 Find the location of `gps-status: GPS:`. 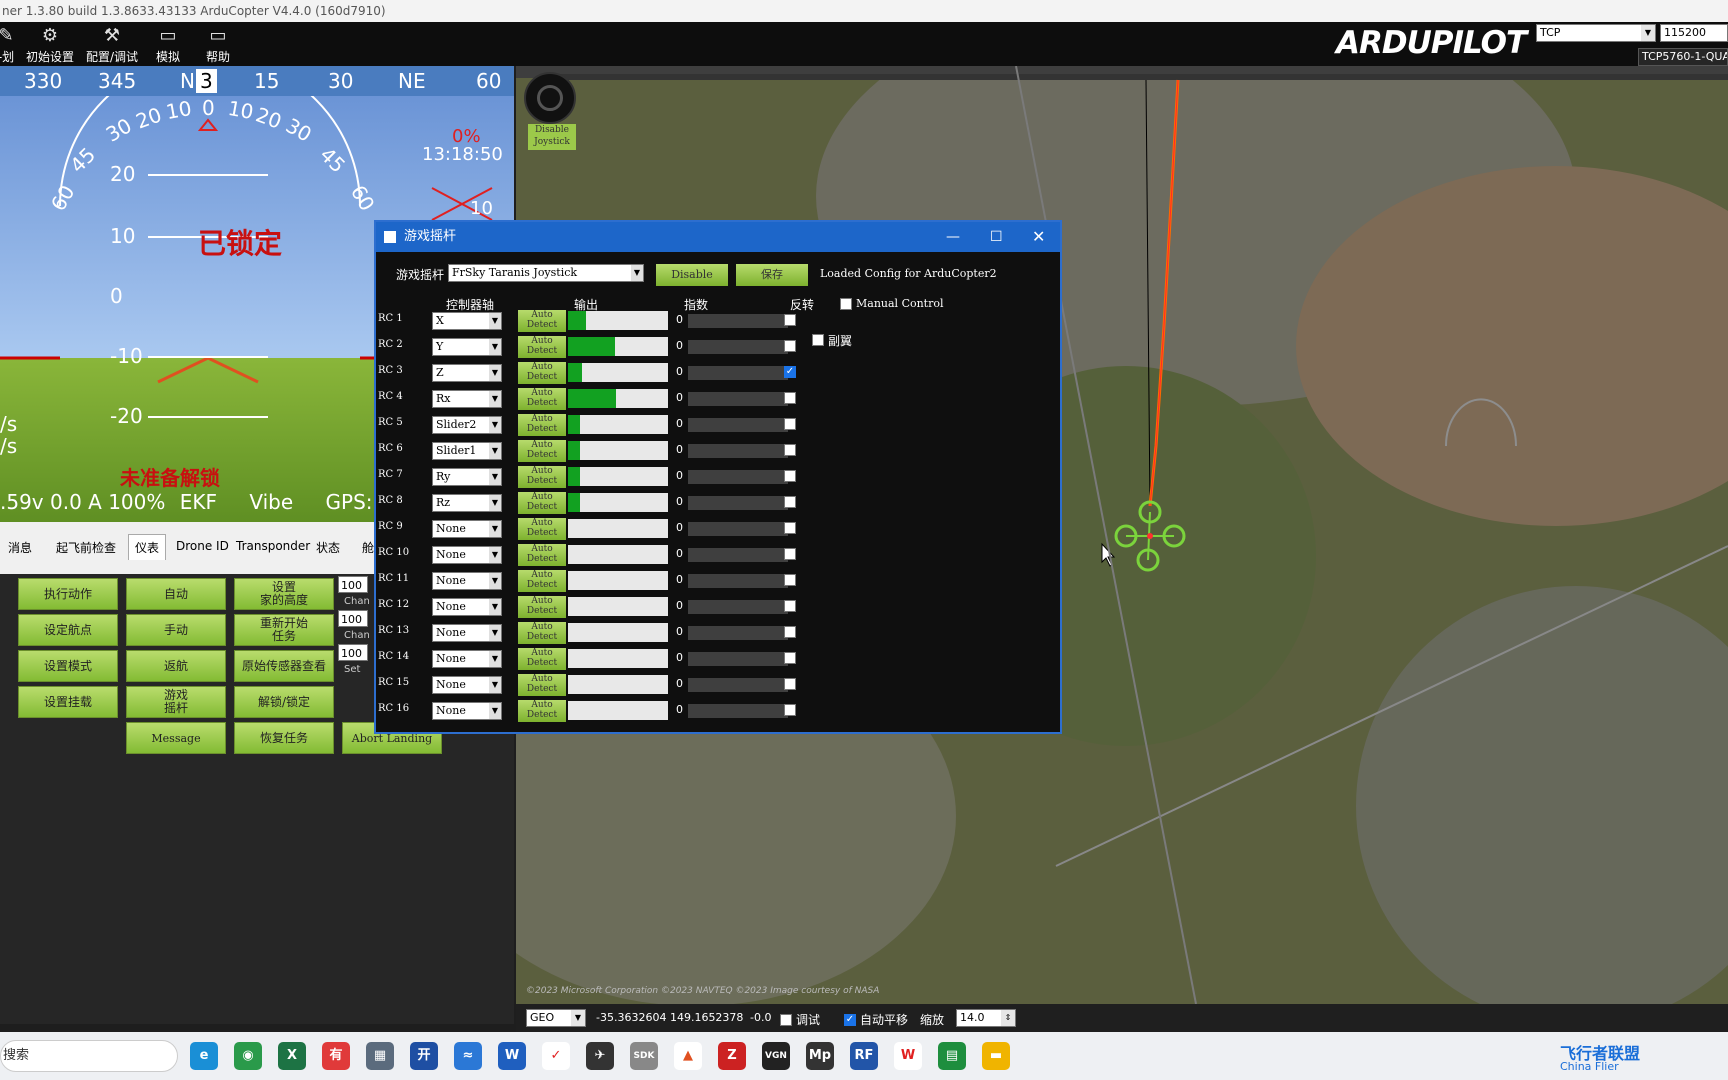

gps-status: GPS: is located at coordinates (349, 502).